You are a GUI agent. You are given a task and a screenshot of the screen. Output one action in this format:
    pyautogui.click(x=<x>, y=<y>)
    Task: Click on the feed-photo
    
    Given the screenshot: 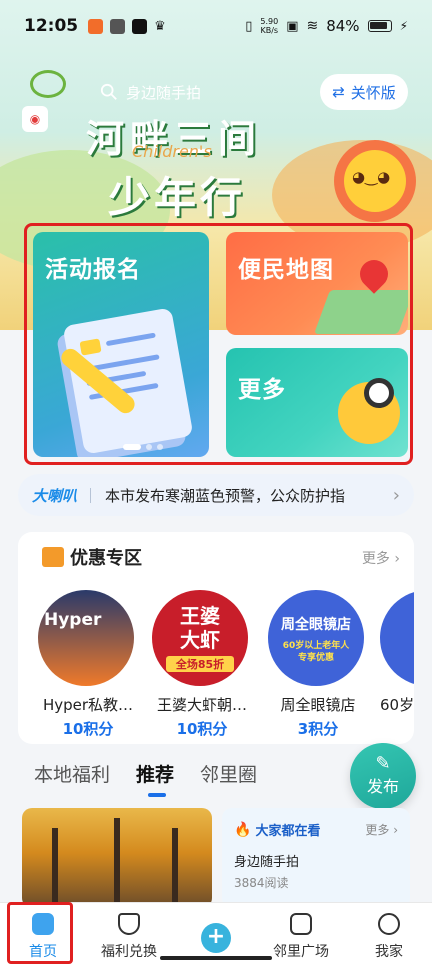 What is the action you would take?
    pyautogui.click(x=117, y=858)
    